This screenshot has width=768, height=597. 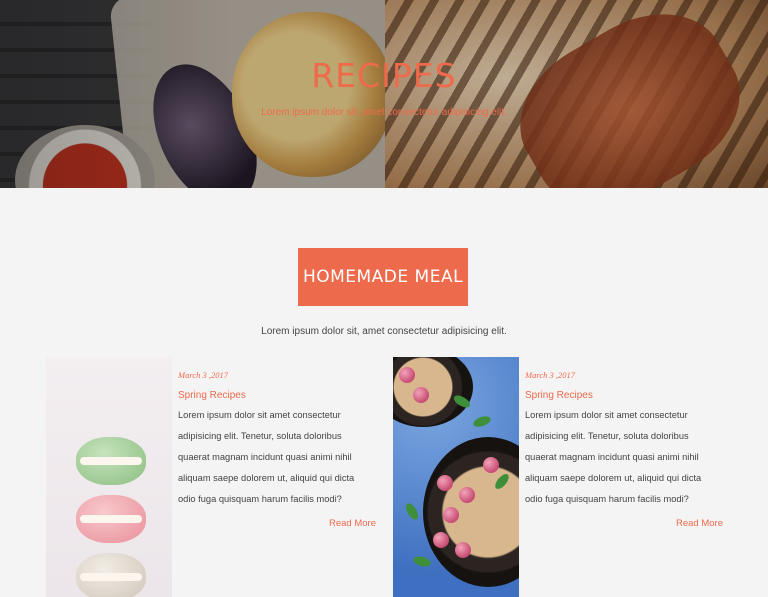 I want to click on berry-skillet-photo, so click(x=456, y=477).